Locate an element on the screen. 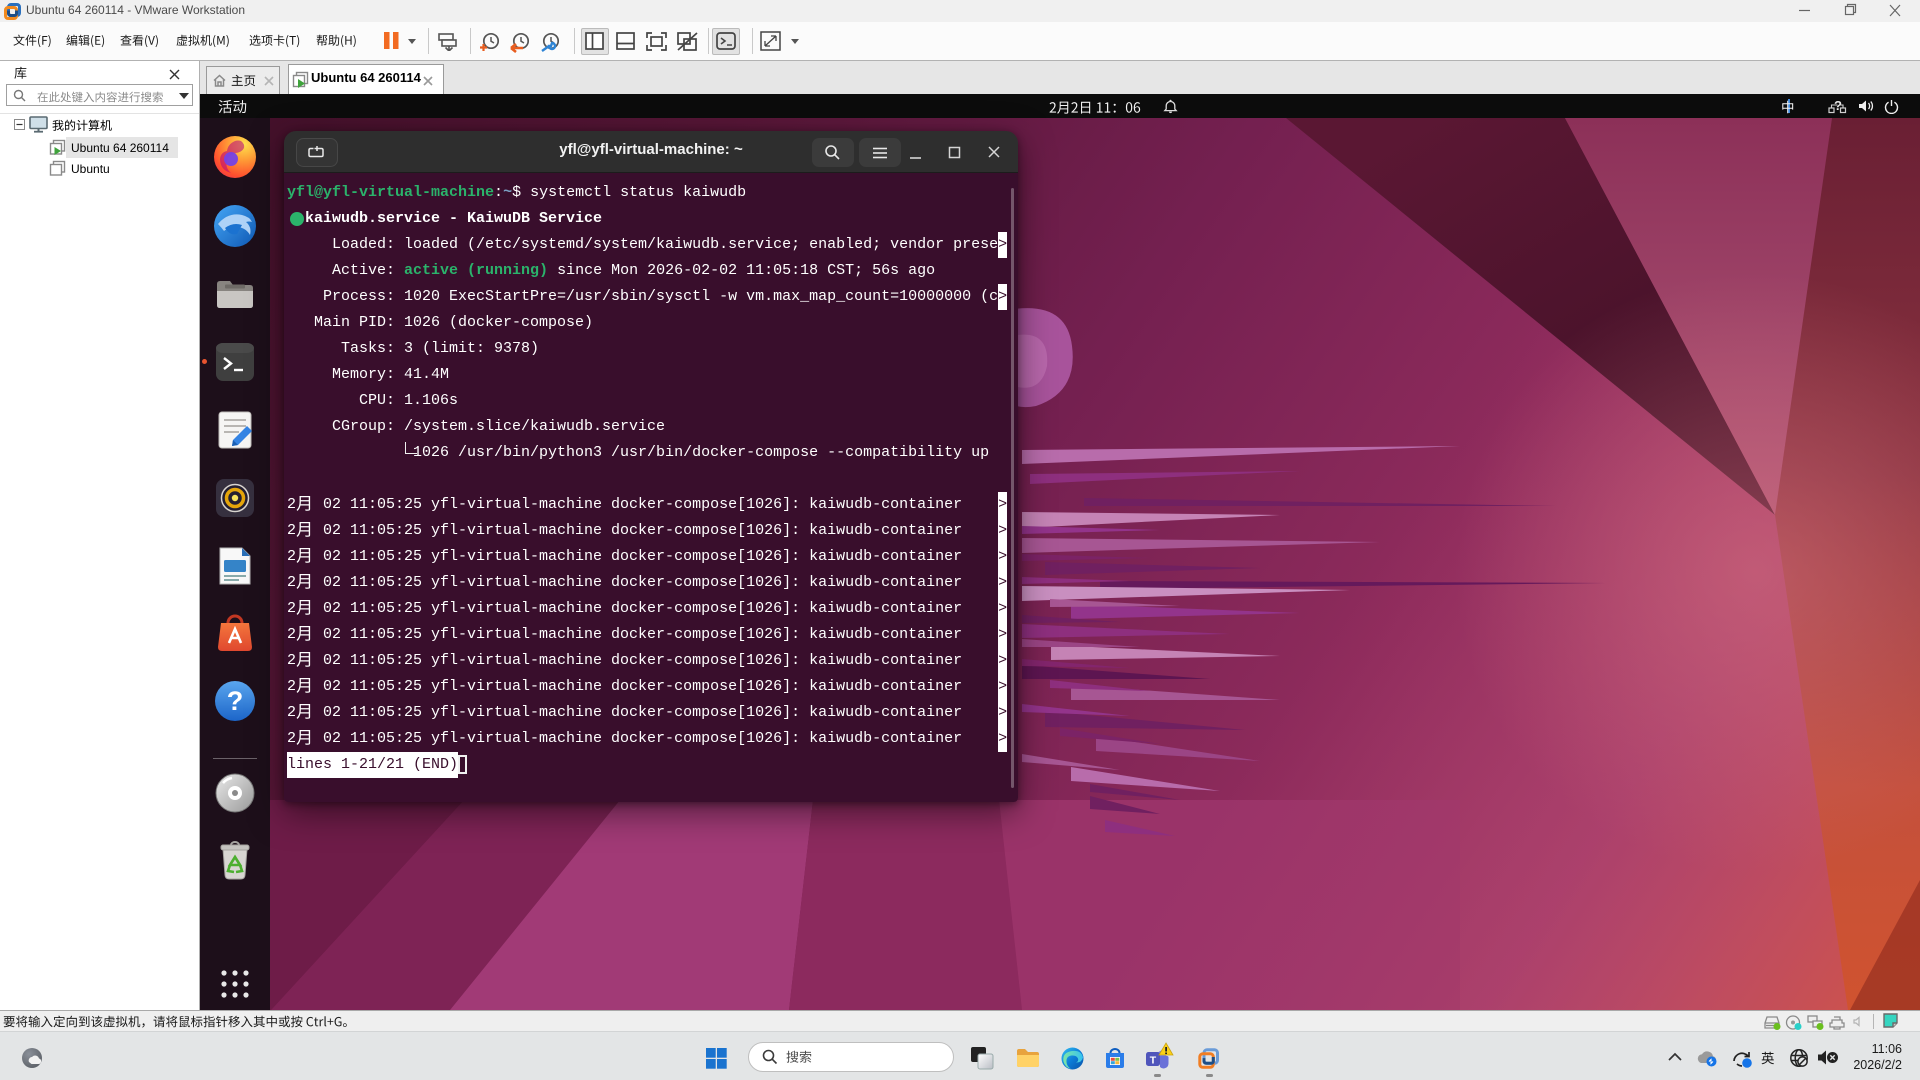  svg-text: T is located at coordinates (1153, 1061).